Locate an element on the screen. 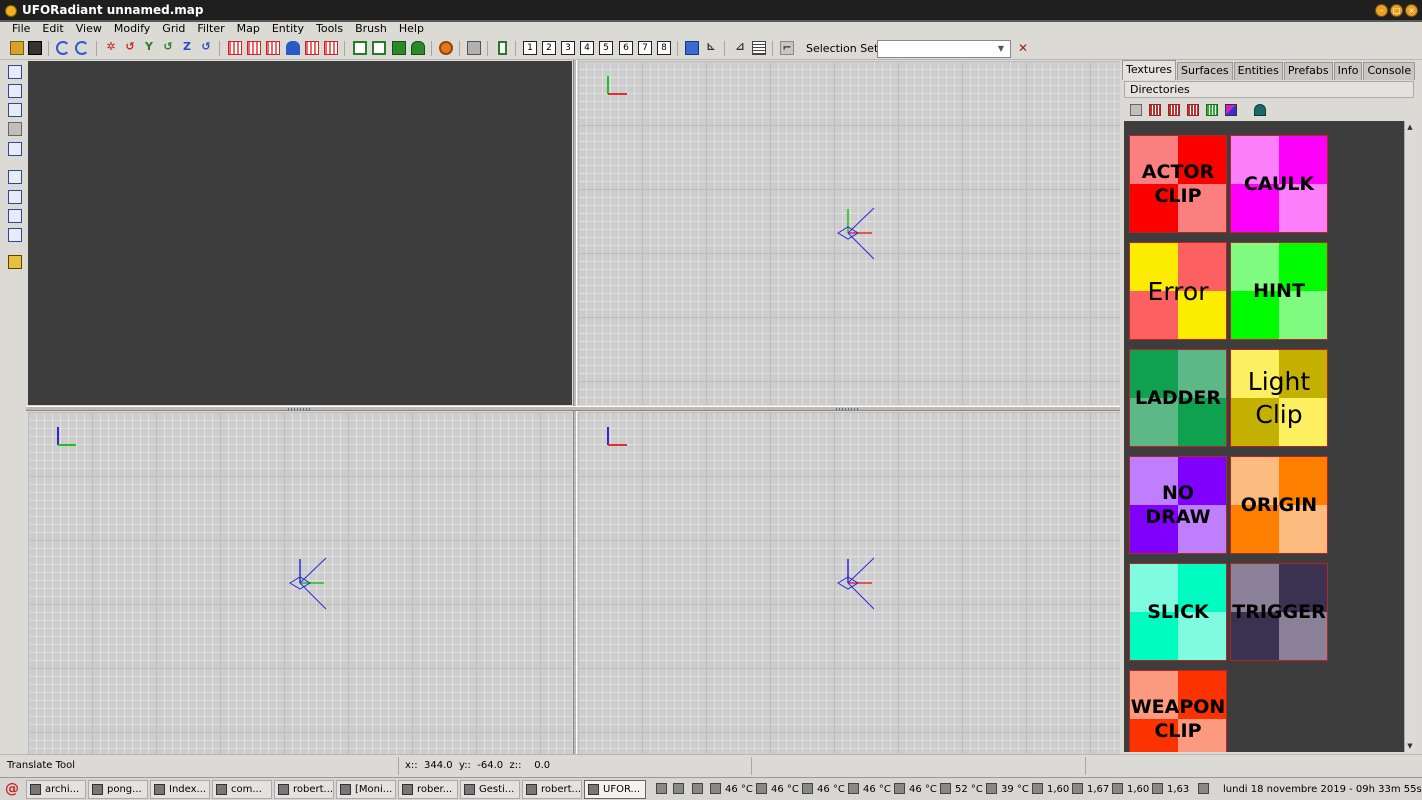  texture-tile: WEAPON CLIP is located at coordinates (1178, 711).